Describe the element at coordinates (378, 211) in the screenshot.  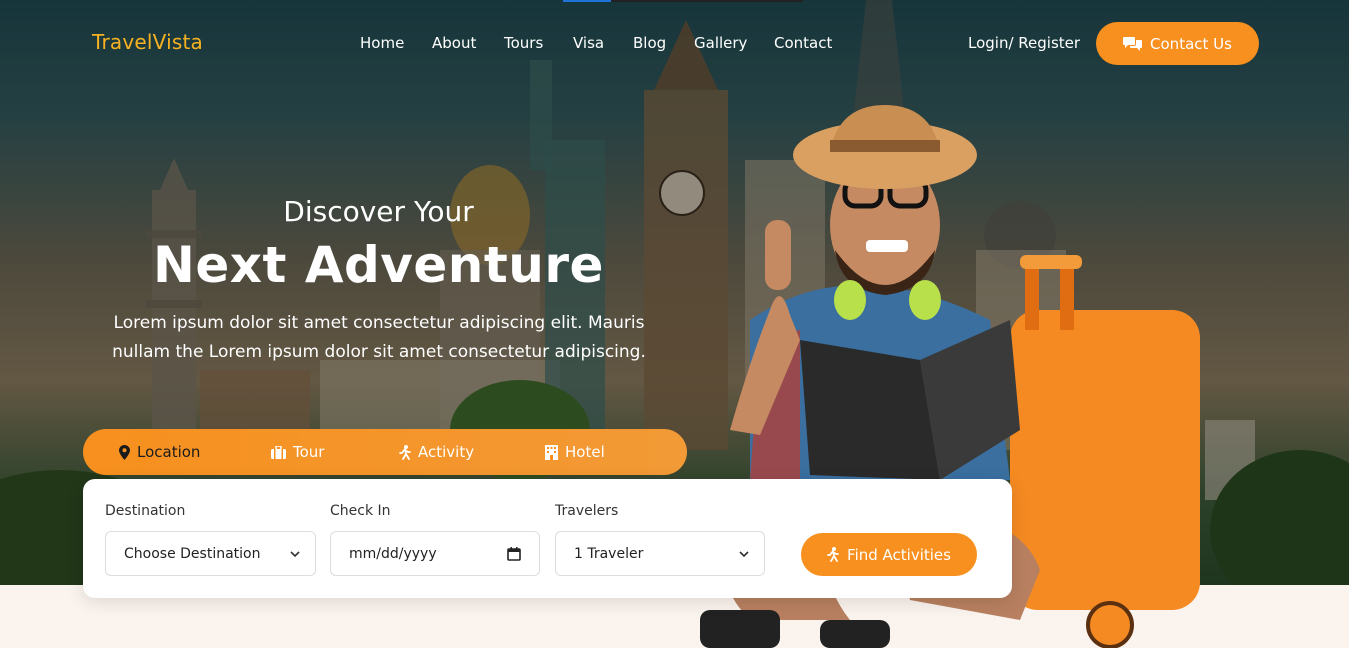
I see `hero-subtitle: Discover Your` at that location.